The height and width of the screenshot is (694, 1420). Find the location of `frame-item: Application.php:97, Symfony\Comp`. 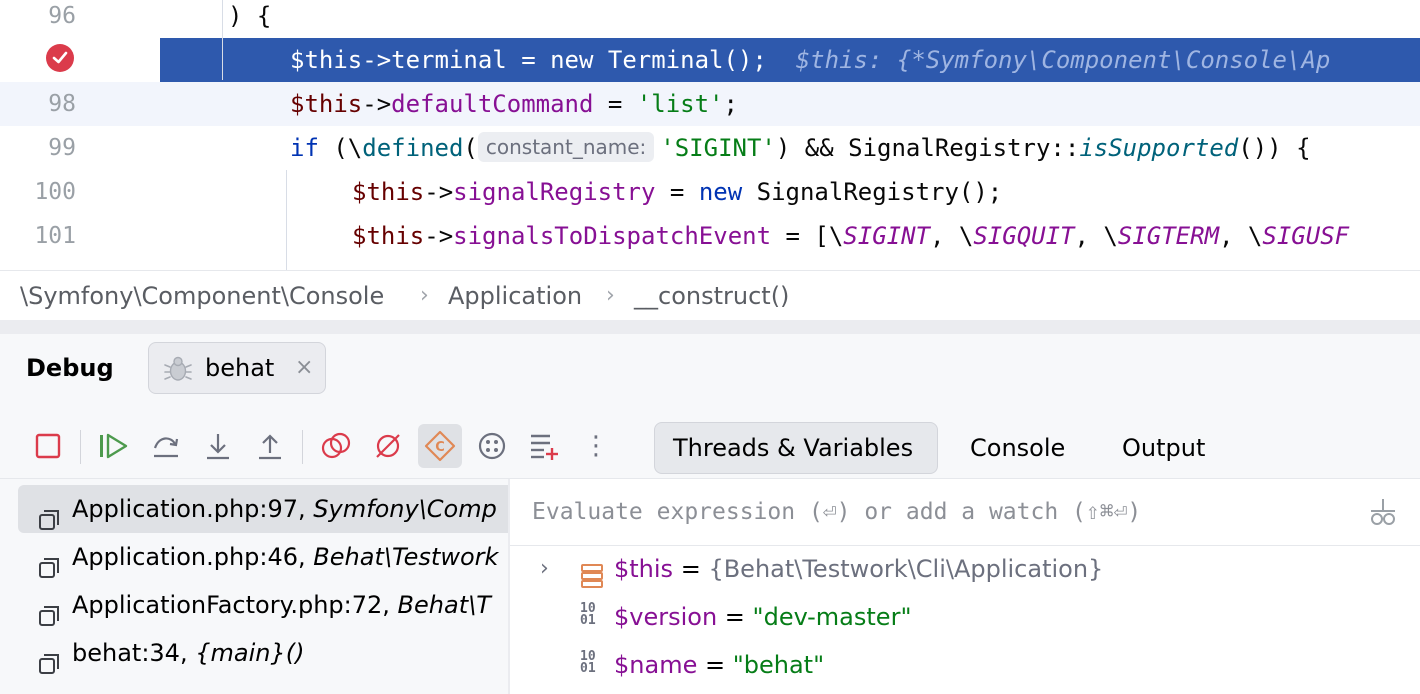

frame-item: Application.php:97, Symfony\Comp is located at coordinates (263, 509).